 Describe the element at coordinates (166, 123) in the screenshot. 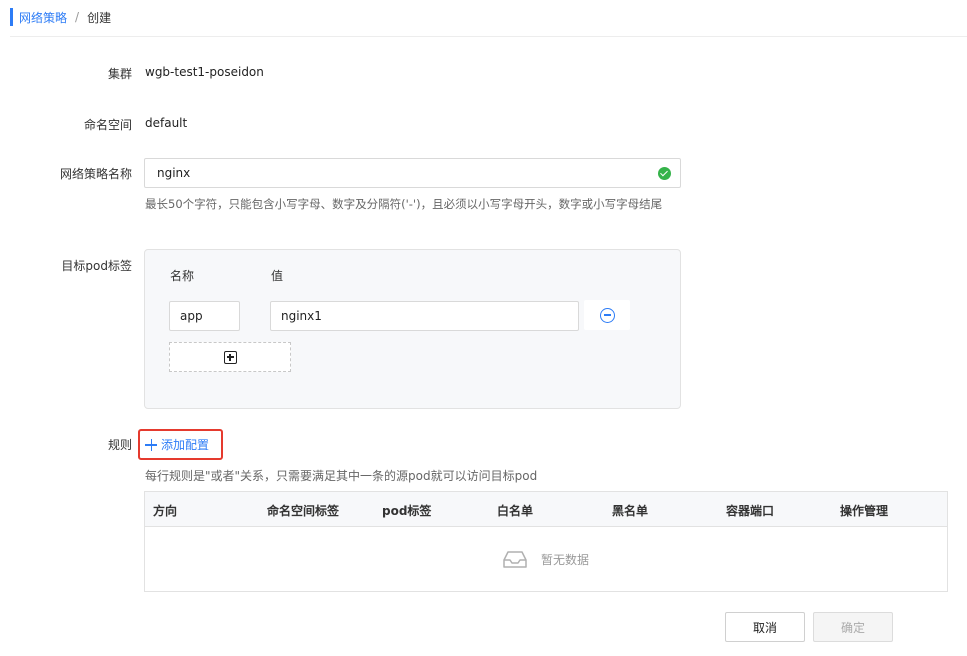

I see `namespace-value: default` at that location.